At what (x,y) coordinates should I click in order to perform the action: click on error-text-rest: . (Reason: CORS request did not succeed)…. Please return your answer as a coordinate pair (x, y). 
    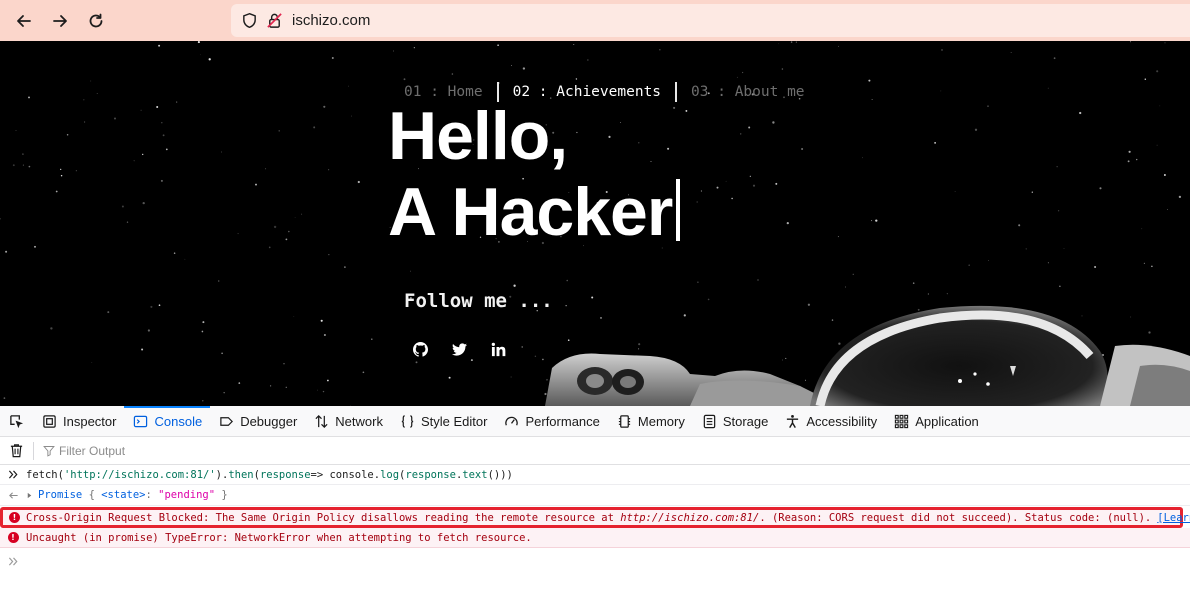
    Looking at the image, I should click on (955, 517).